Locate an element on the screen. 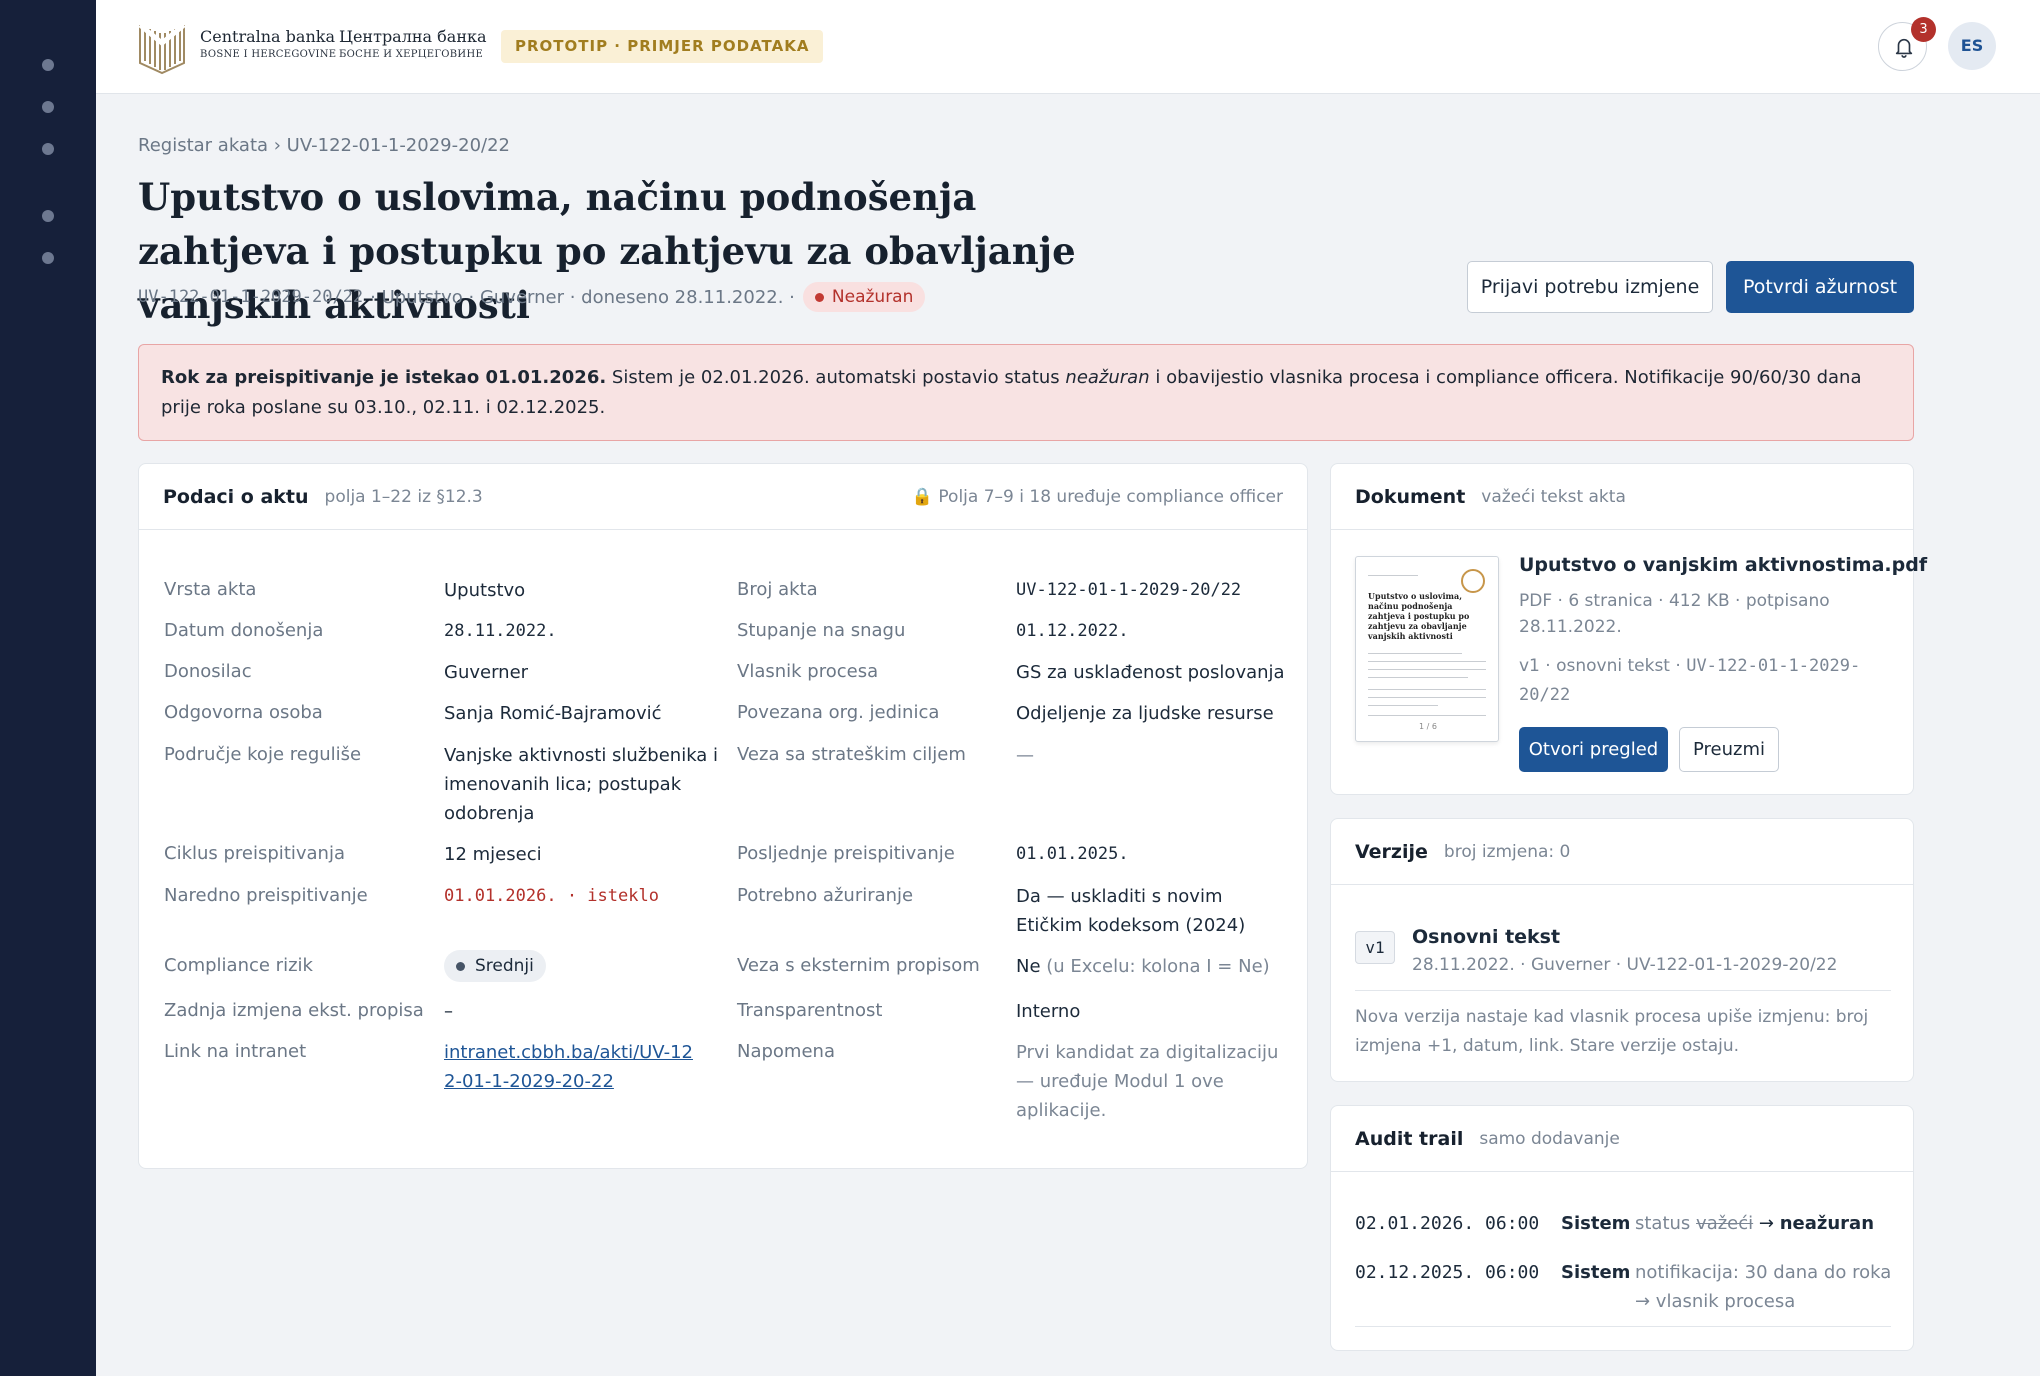 This screenshot has height=1376, width=2040. audit-time: 02.01.2026. 06:00 is located at coordinates (1447, 1223).